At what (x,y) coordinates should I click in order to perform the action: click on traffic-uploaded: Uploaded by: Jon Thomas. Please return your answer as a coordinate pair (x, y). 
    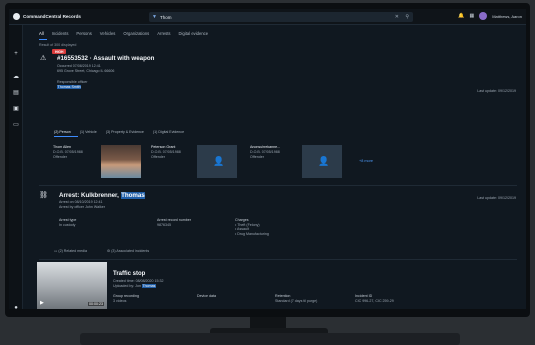
    Looking at the image, I should click on (134, 285).